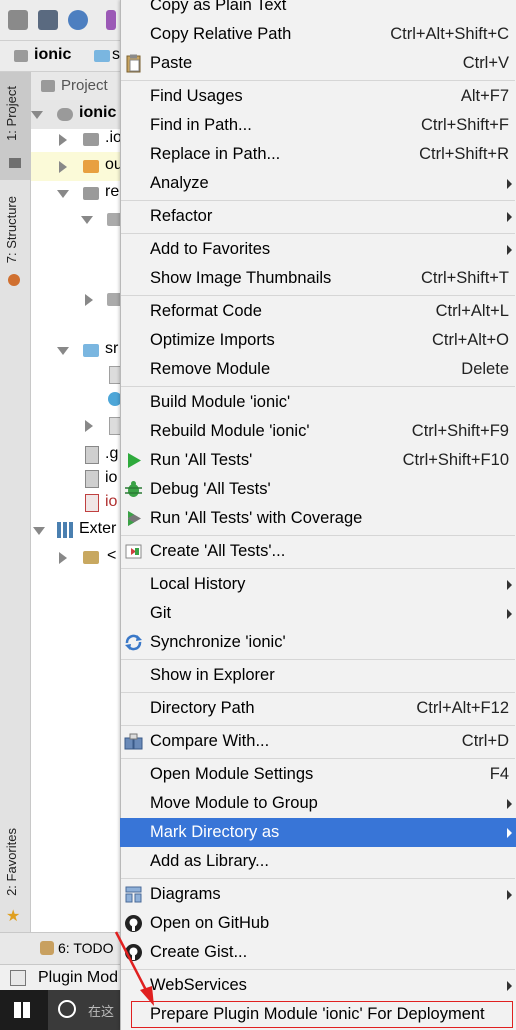 The width and height of the screenshot is (516, 1030). What do you see at coordinates (76, 503) in the screenshot?
I see `tree-row: io` at bounding box center [76, 503].